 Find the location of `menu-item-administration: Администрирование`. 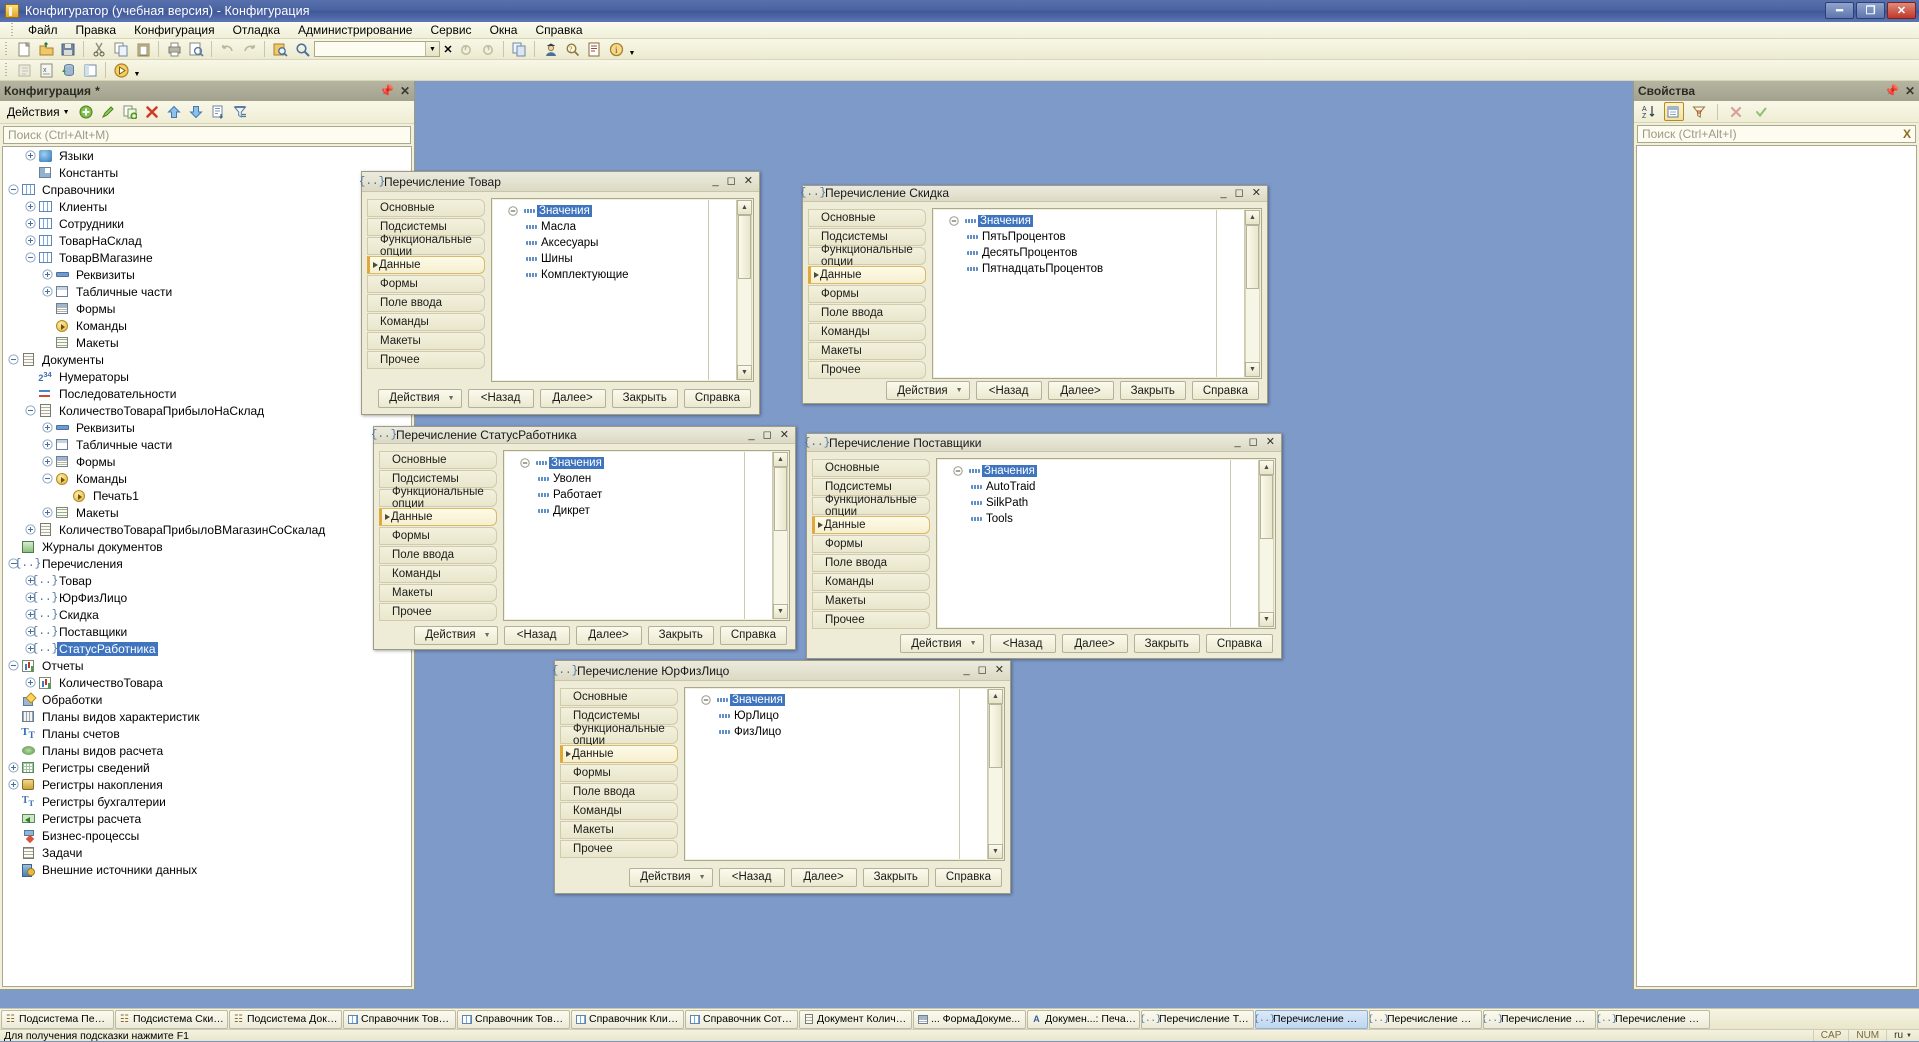

menu-item-administration: Администрирование is located at coordinates (355, 30).